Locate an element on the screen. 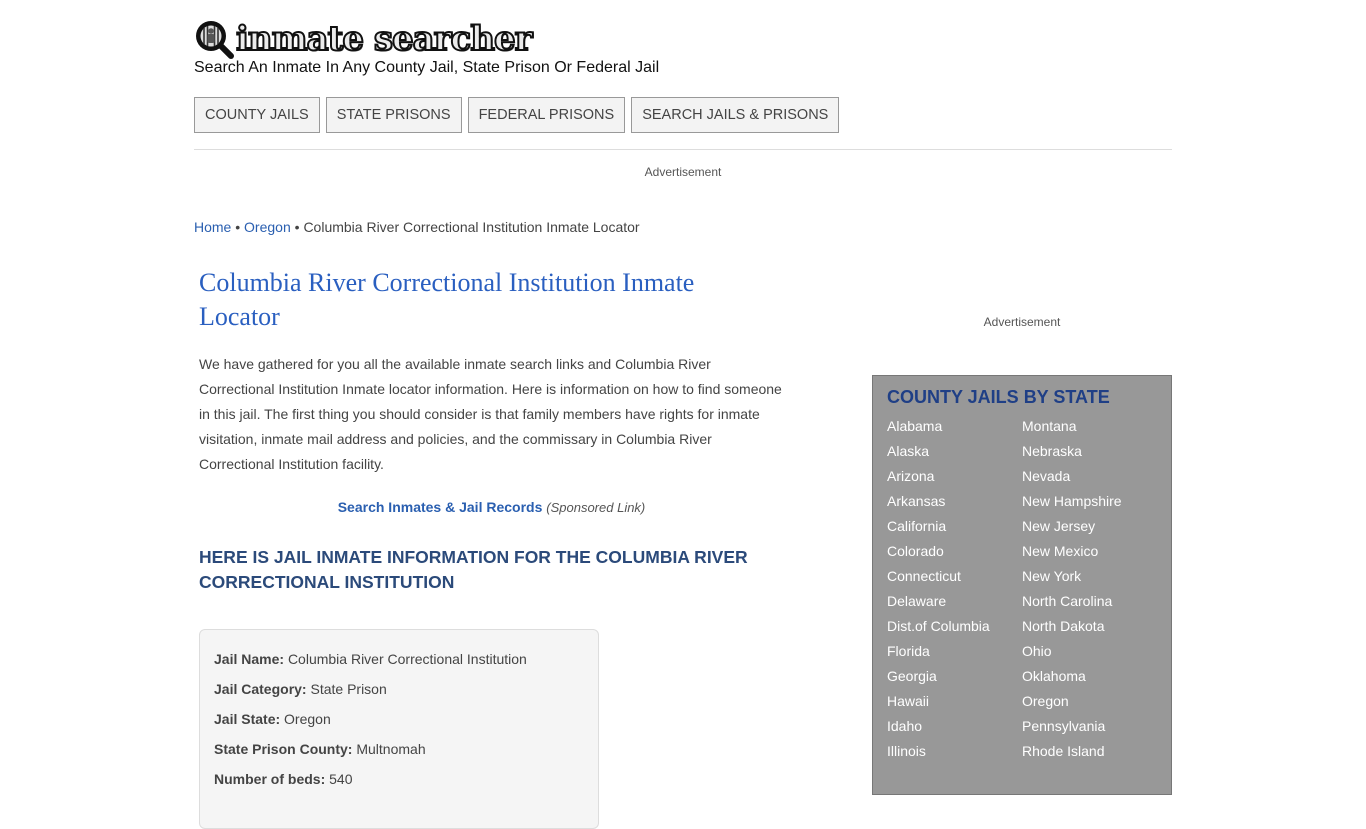 Image resolution: width=1366 pixels, height=829 pixels. breadcrumb-home: Home is located at coordinates (212, 227).